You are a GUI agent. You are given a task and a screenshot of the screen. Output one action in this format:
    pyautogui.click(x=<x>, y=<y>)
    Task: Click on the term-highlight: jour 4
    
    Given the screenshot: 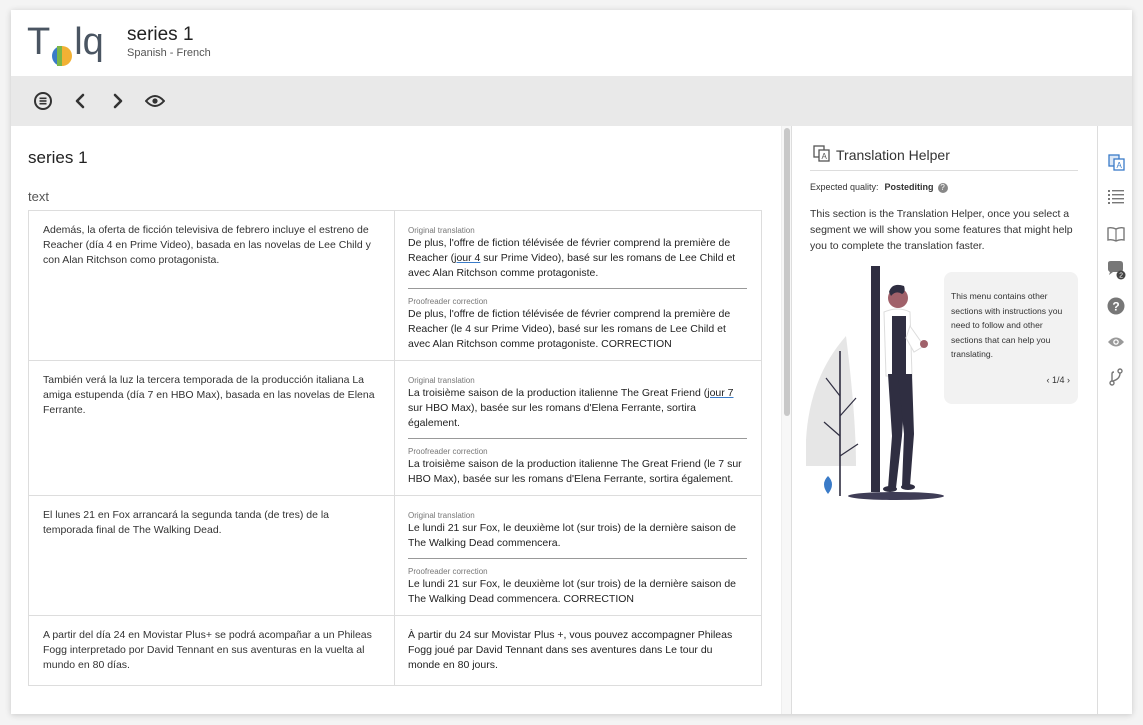 What is the action you would take?
    pyautogui.click(x=467, y=258)
    